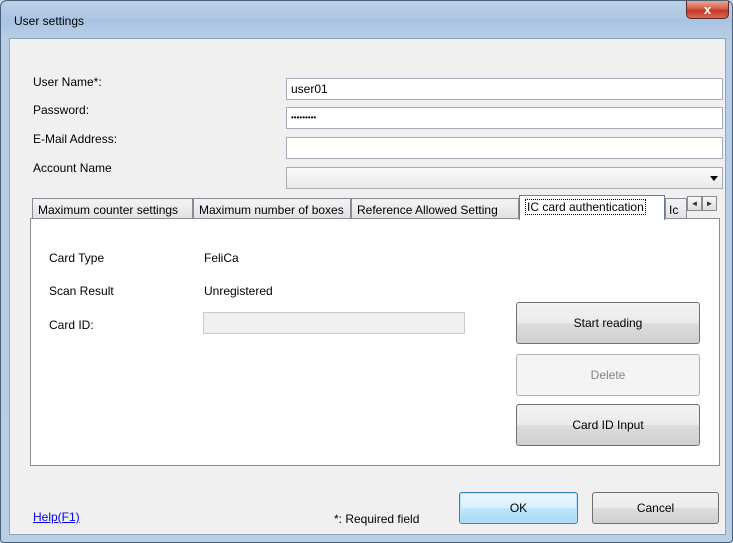 This screenshot has width=733, height=543. Describe the element at coordinates (504, 118) in the screenshot. I see `password-field: •••••••••` at that location.